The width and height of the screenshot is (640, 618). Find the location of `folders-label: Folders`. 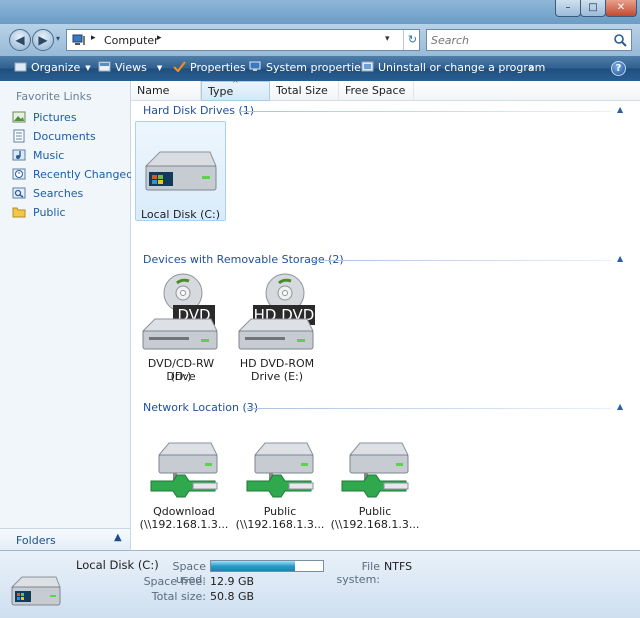

folders-label: Folders is located at coordinates (36, 540).